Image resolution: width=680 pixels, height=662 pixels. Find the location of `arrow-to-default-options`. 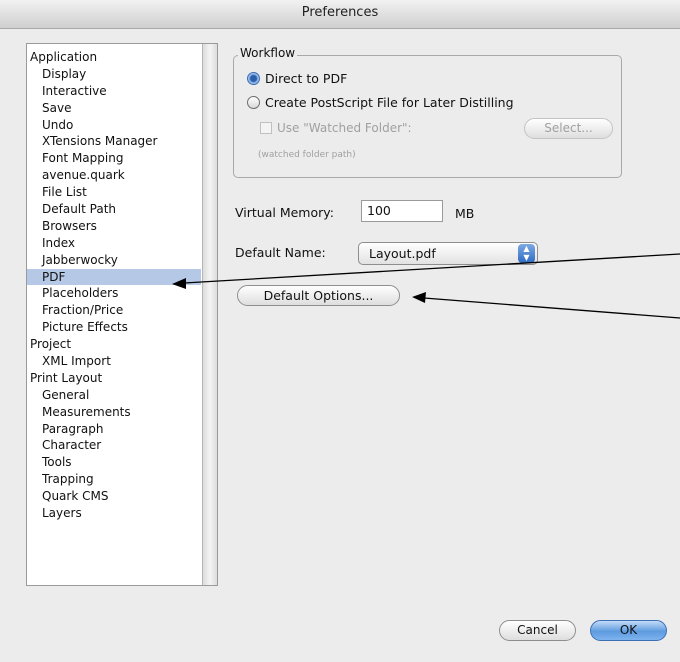

arrow-to-default-options is located at coordinates (551, 308).